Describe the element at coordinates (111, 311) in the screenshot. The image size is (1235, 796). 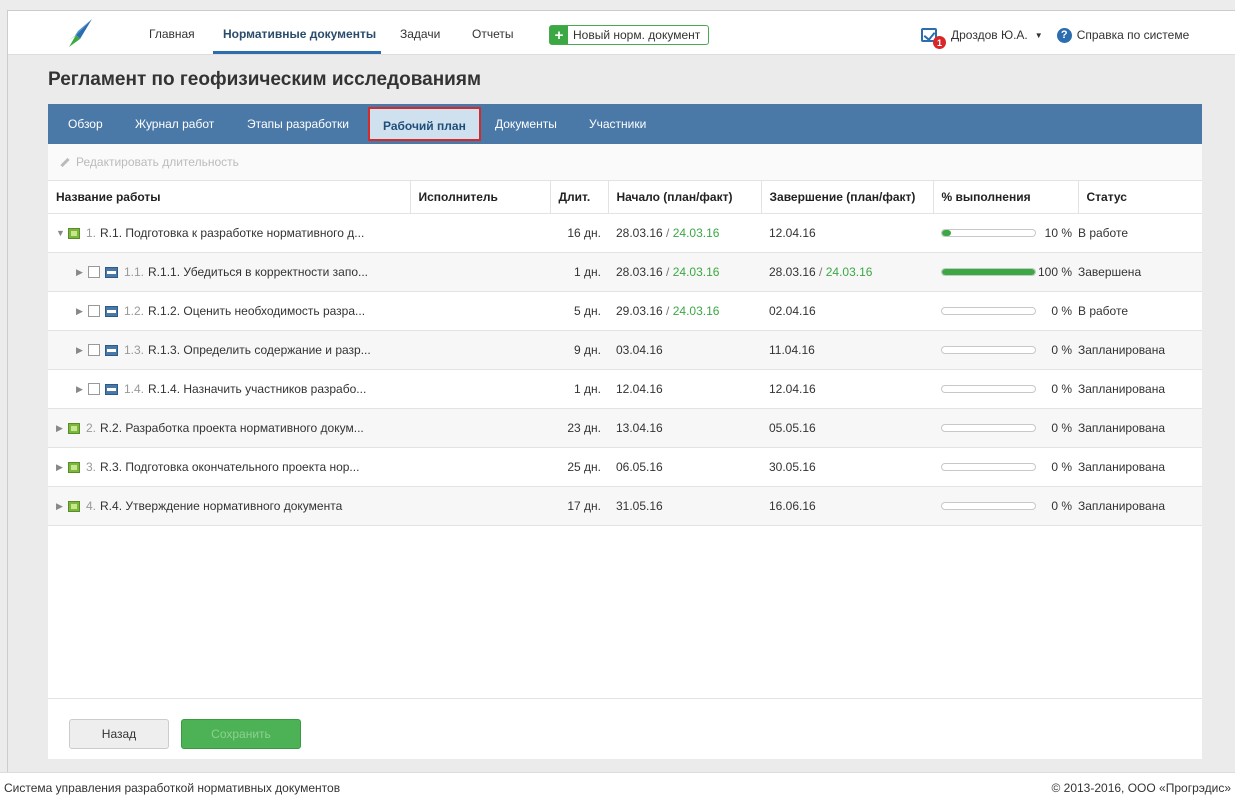
I see `task-icon` at that location.